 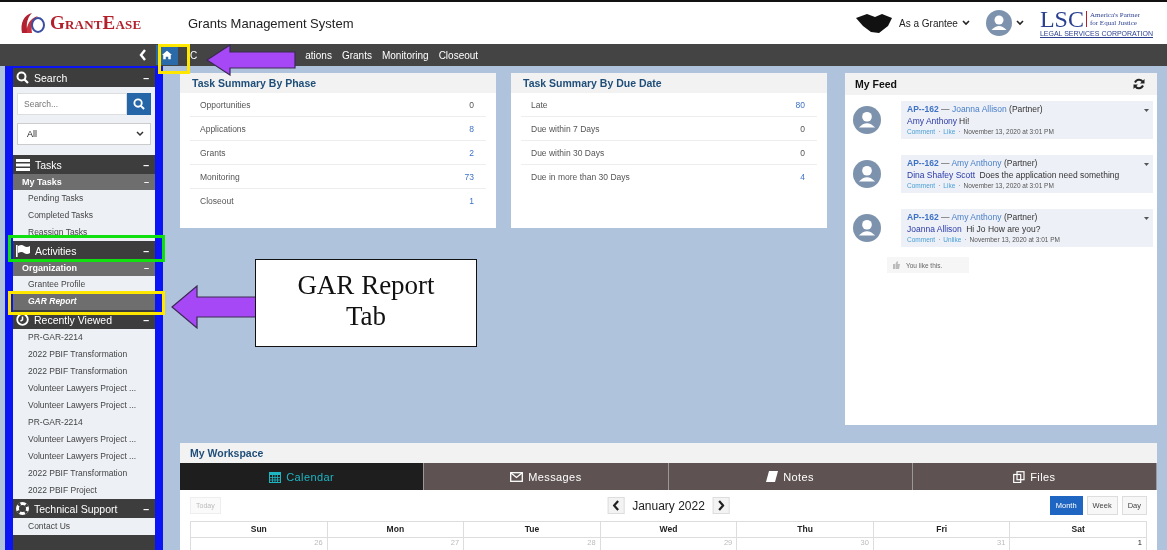 What do you see at coordinates (22, 508) in the screenshot?
I see `lifebuoy-icon` at bounding box center [22, 508].